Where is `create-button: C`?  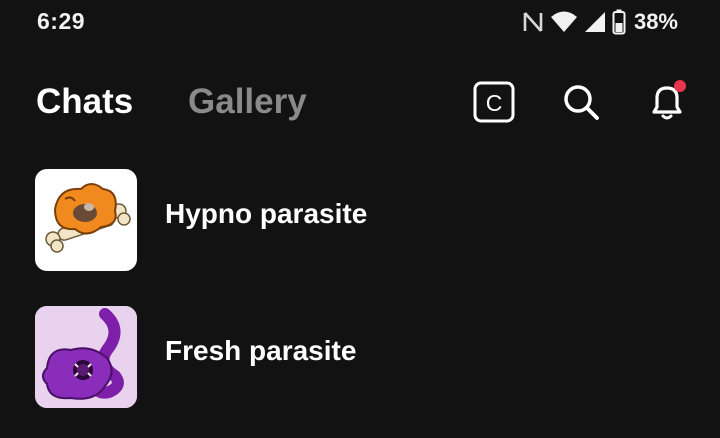
create-button: C is located at coordinates (494, 102).